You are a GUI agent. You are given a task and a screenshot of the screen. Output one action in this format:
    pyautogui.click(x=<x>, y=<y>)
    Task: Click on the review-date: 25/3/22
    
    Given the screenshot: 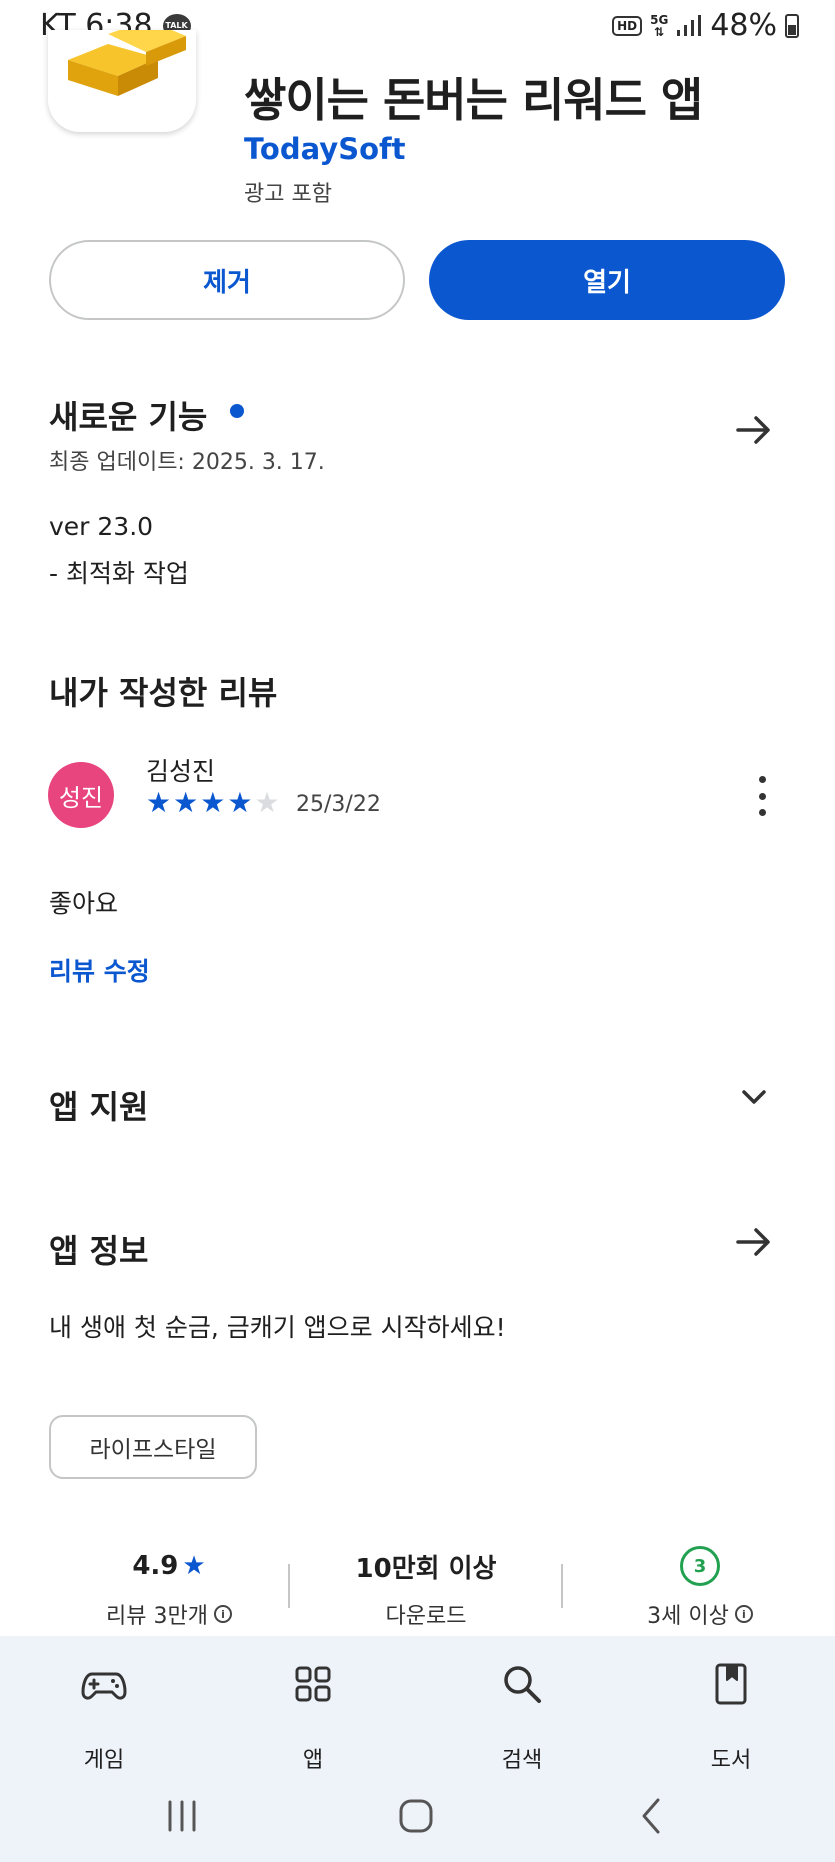 What is the action you would take?
    pyautogui.click(x=338, y=804)
    